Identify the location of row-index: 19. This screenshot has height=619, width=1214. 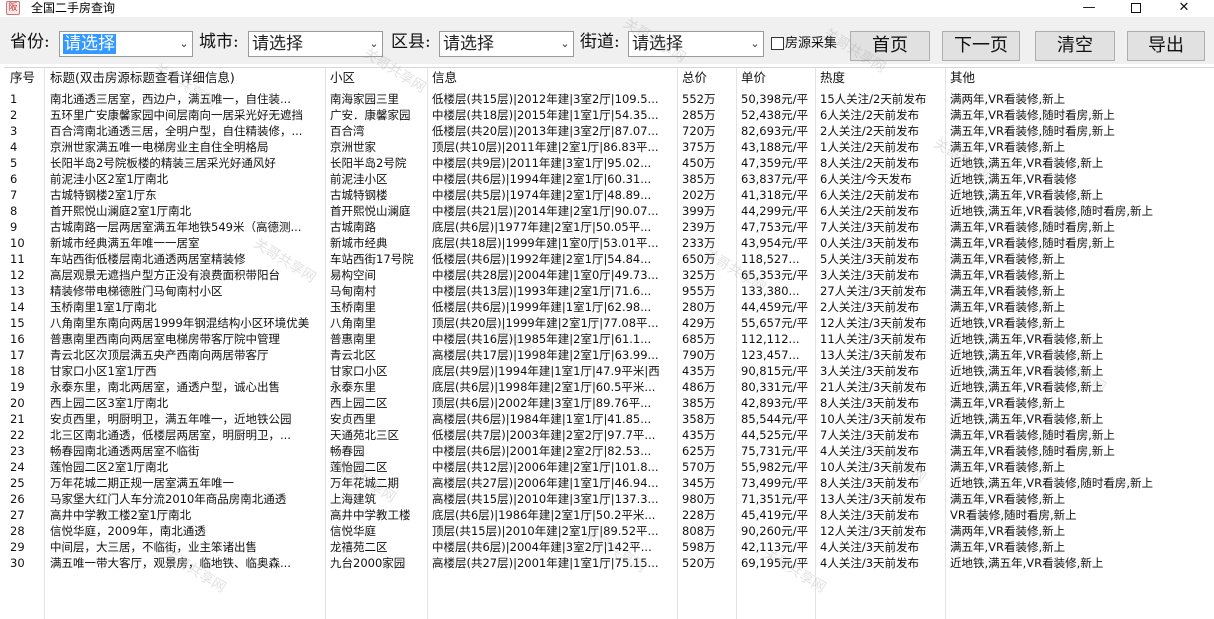
(26, 387).